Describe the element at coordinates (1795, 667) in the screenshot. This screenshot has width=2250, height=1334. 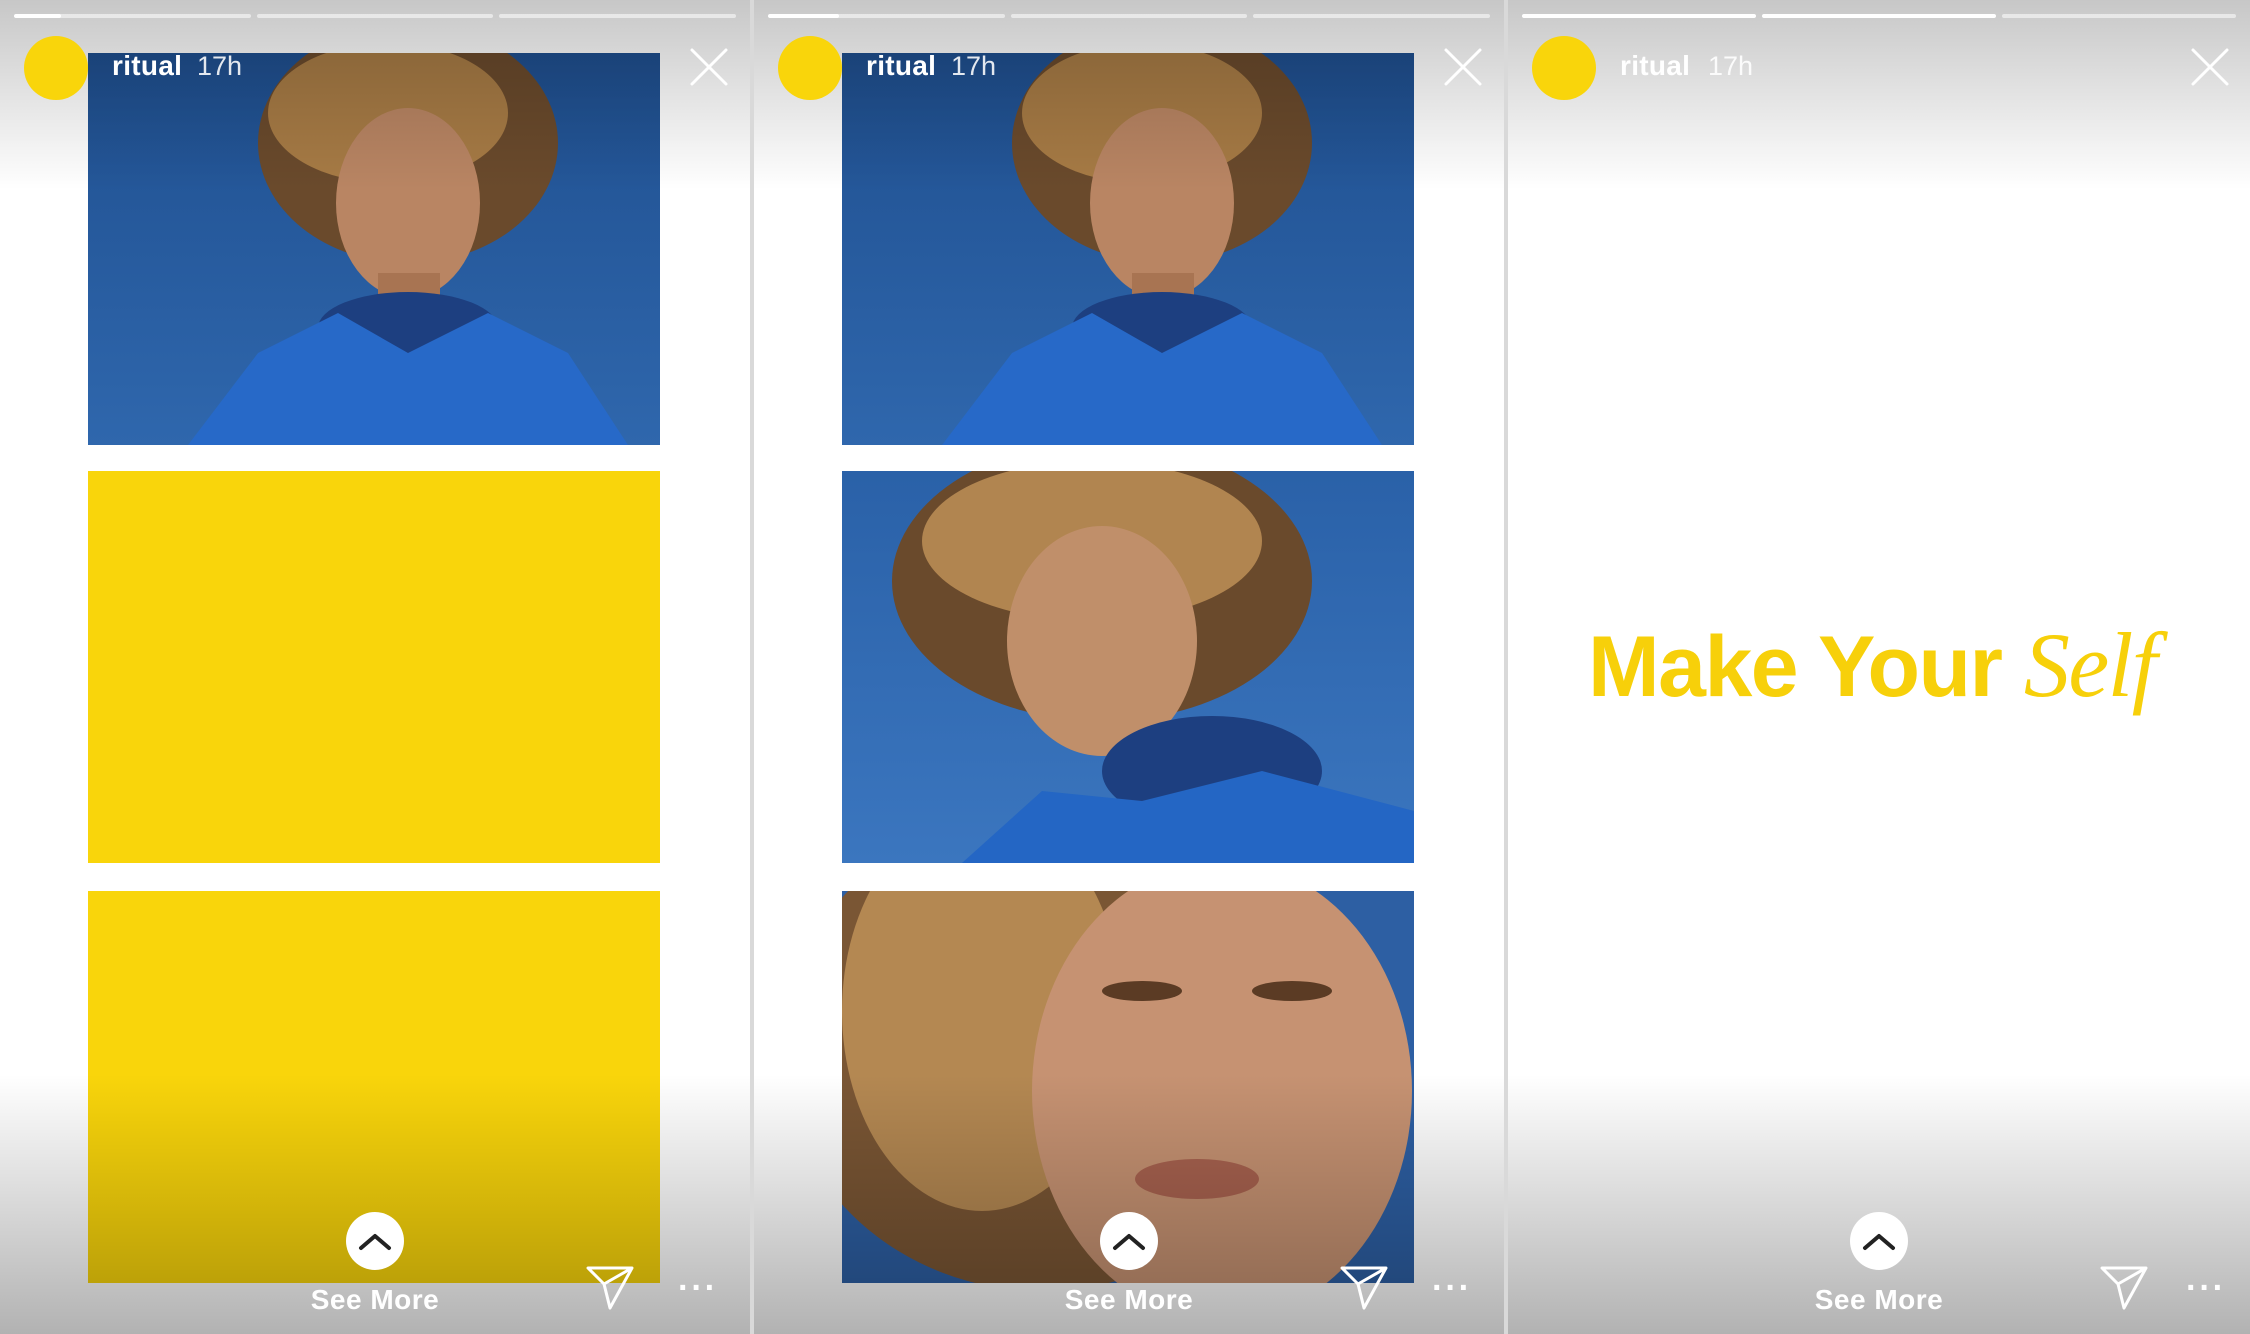
I see `tagline-main: Make Your` at that location.